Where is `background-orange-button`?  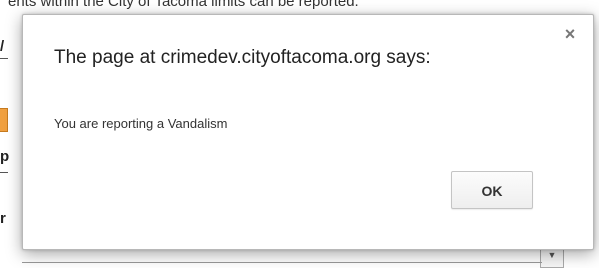
background-orange-button is located at coordinates (4, 120).